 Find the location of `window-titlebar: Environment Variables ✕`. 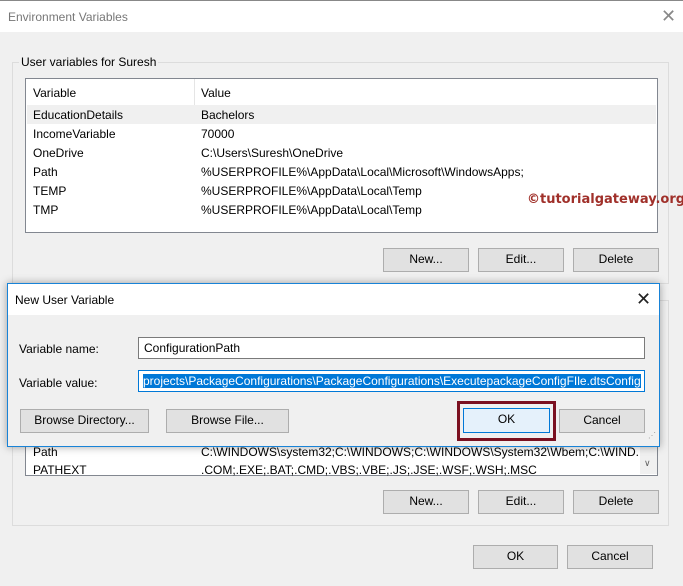

window-titlebar: Environment Variables ✕ is located at coordinates (341, 16).